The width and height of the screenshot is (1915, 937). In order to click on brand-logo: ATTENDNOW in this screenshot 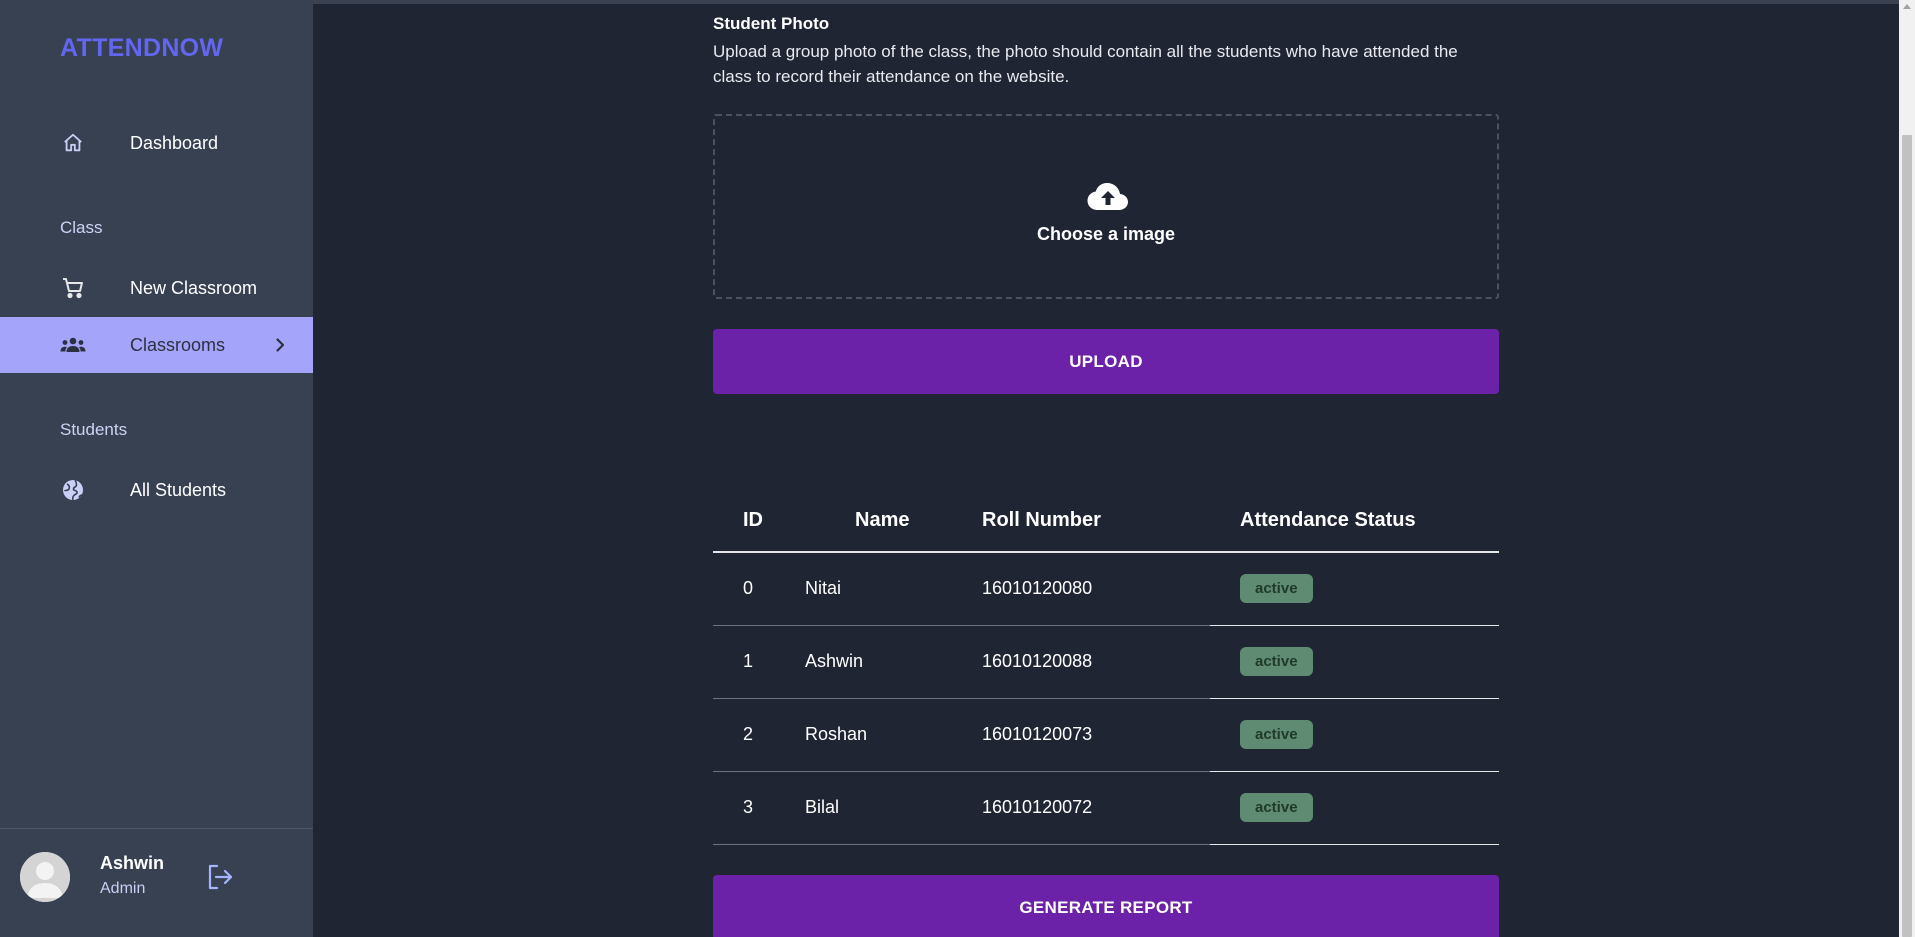, I will do `click(141, 48)`.